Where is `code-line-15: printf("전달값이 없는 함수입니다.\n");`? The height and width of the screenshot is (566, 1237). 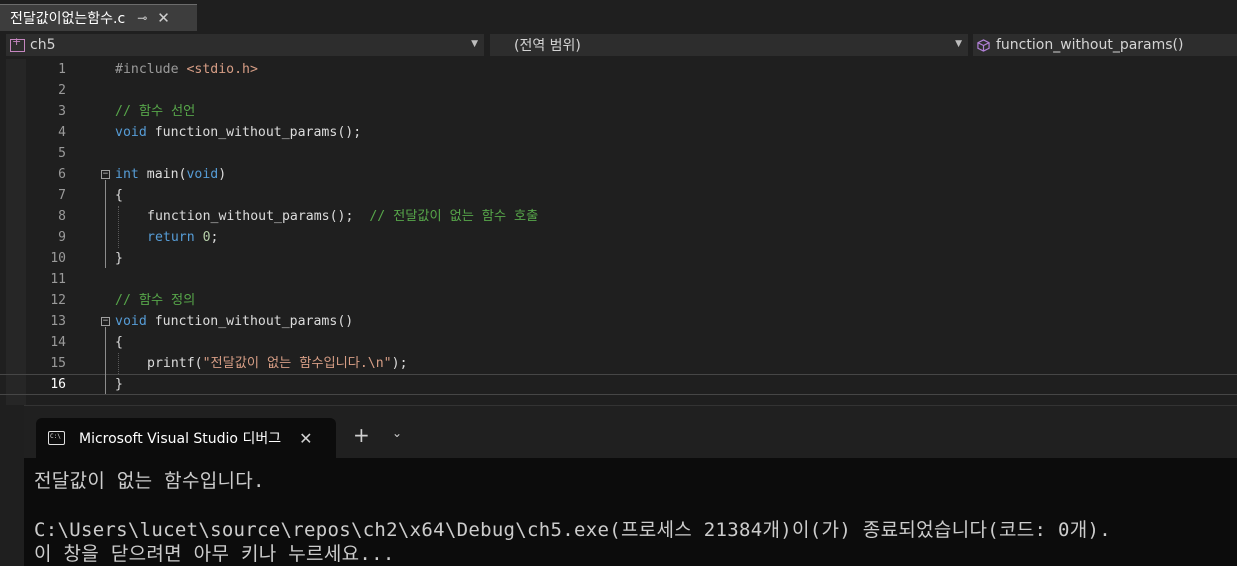 code-line-15: printf("전달값이 없는 함수입니다.\n"); is located at coordinates (277, 363).